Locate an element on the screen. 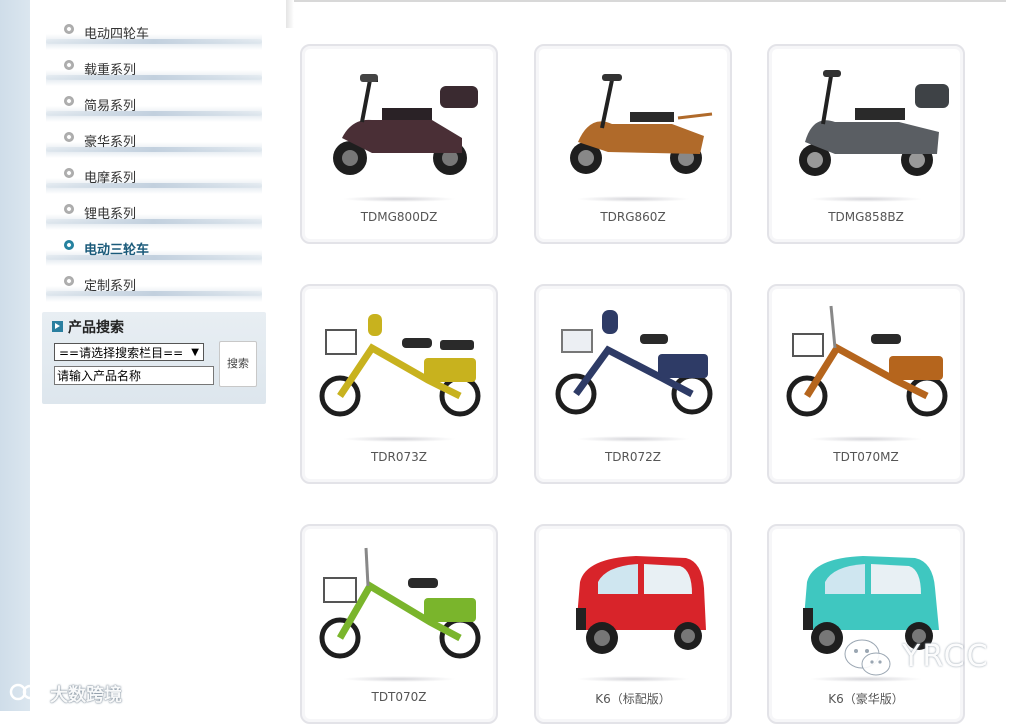  category-item: 载重系列 is located at coordinates (154, 68).